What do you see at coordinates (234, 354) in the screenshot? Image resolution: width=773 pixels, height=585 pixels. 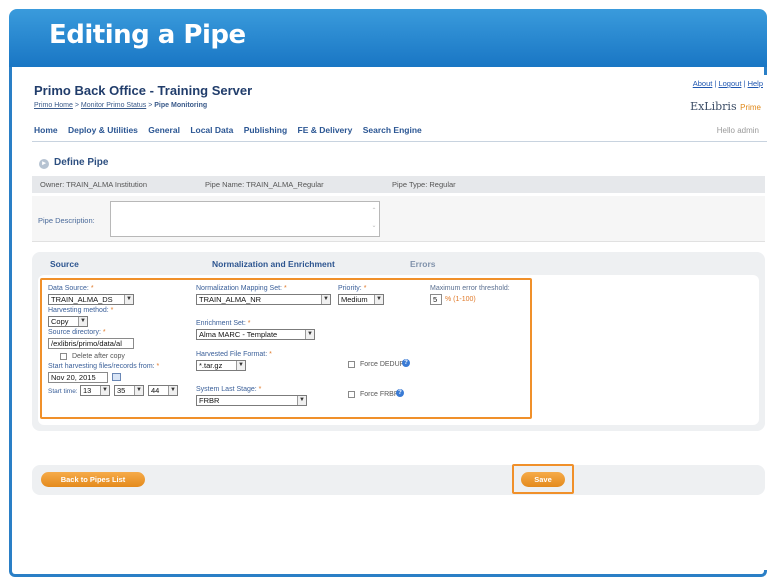 I see `harvested-file-format-label: Harvested File Format: *` at bounding box center [234, 354].